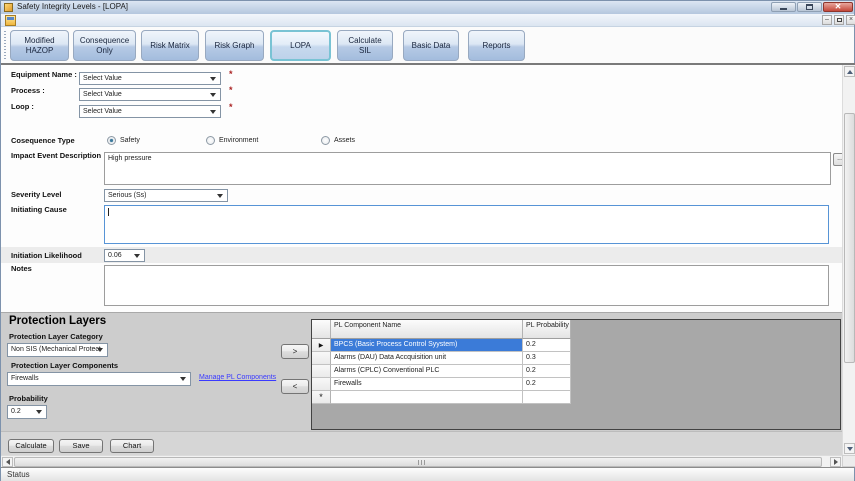 The image size is (855, 481). What do you see at coordinates (108, 212) in the screenshot?
I see `text-caret` at bounding box center [108, 212].